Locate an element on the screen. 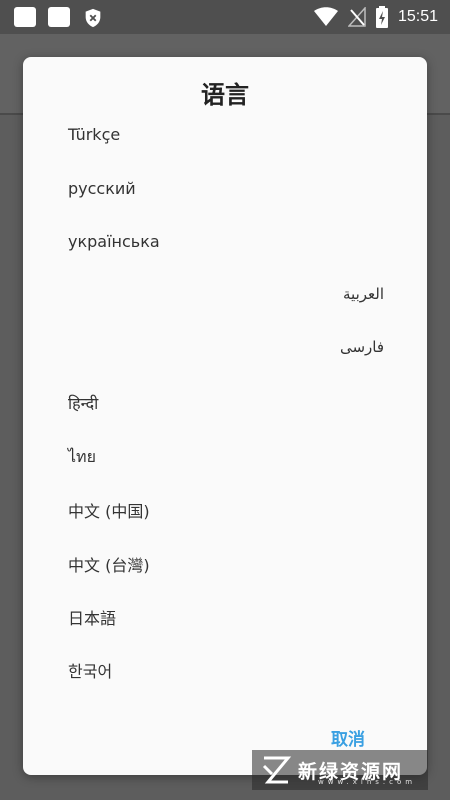  language-option-ukrainian: українська is located at coordinates (225, 241).